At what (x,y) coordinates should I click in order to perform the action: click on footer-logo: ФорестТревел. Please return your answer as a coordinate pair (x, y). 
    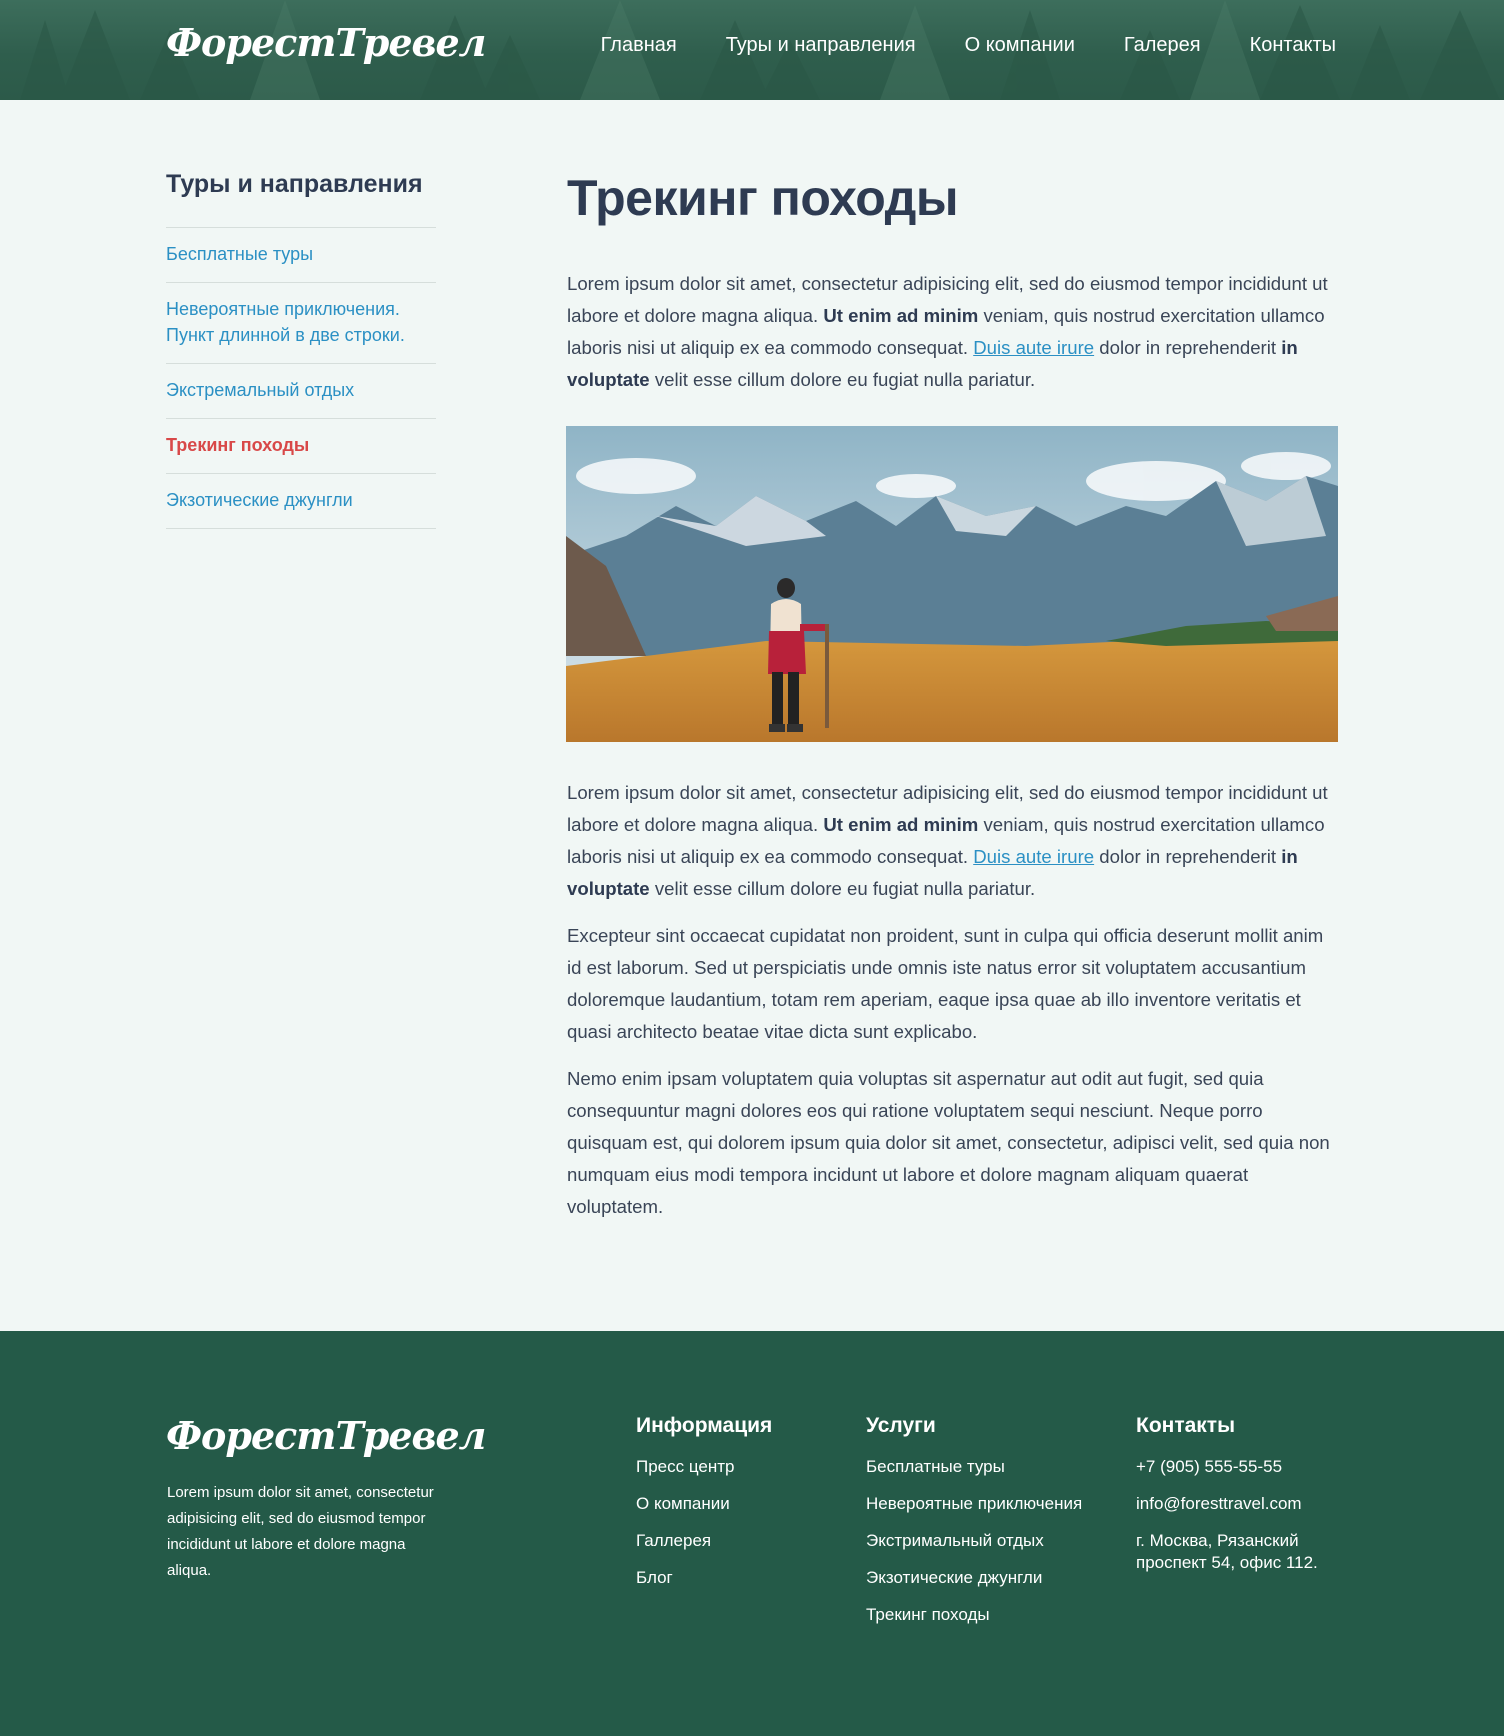
    Looking at the image, I should click on (326, 1435).